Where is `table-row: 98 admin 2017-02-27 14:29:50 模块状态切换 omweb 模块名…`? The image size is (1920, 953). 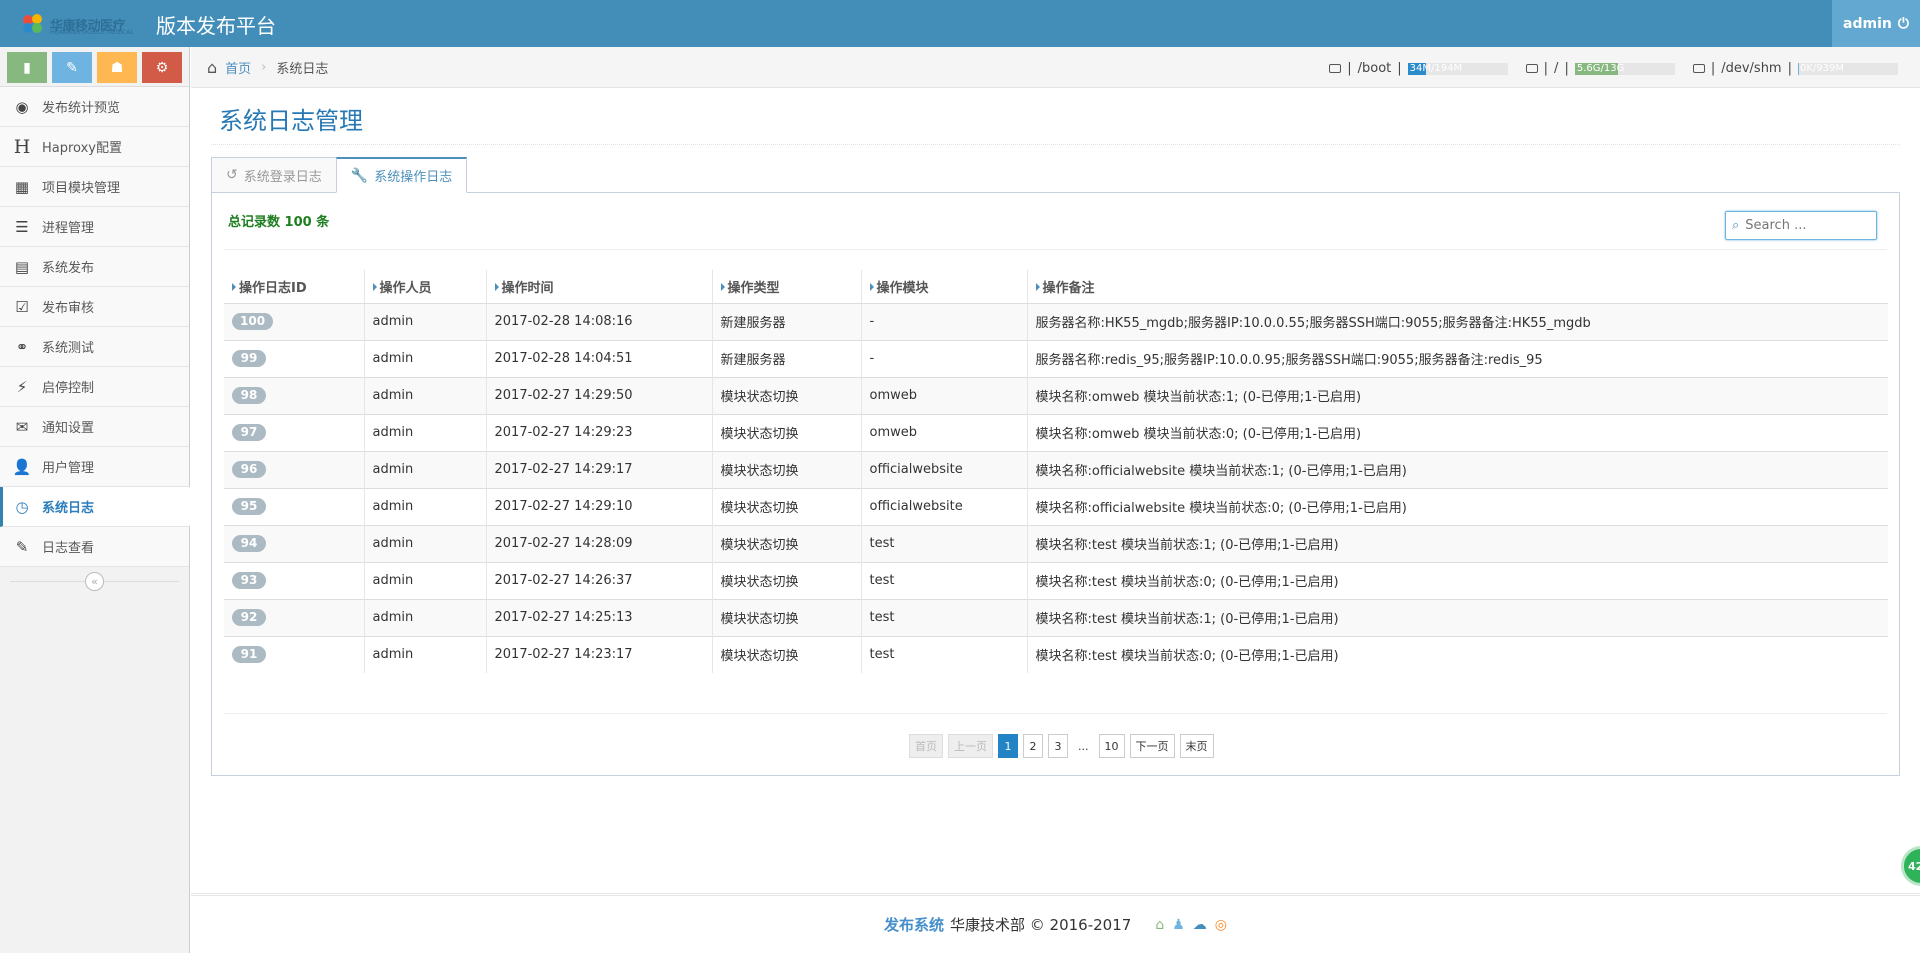 table-row: 98 admin 2017-02-27 14:29:50 模块状态切换 omweb 模块名… is located at coordinates (1056, 395).